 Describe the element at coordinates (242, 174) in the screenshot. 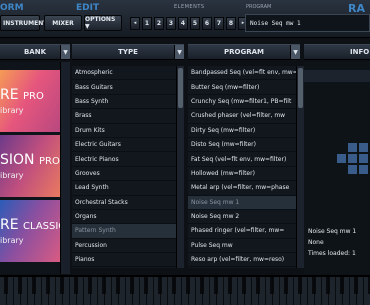

I see `program-list-item: Hollowed (mw=filter)` at that location.